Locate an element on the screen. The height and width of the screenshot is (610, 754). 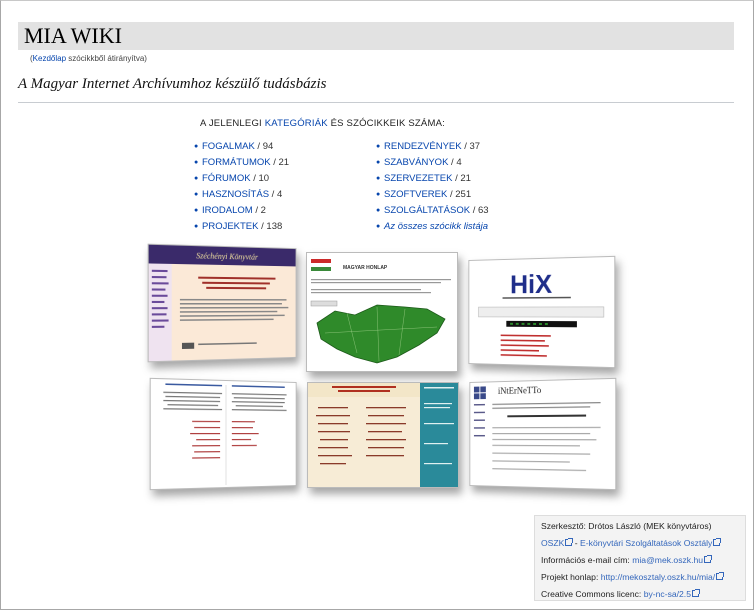
categories-heading-suffix: ÉS SZÓCIKKEIK SZÁMA: is located at coordinates (386, 123).